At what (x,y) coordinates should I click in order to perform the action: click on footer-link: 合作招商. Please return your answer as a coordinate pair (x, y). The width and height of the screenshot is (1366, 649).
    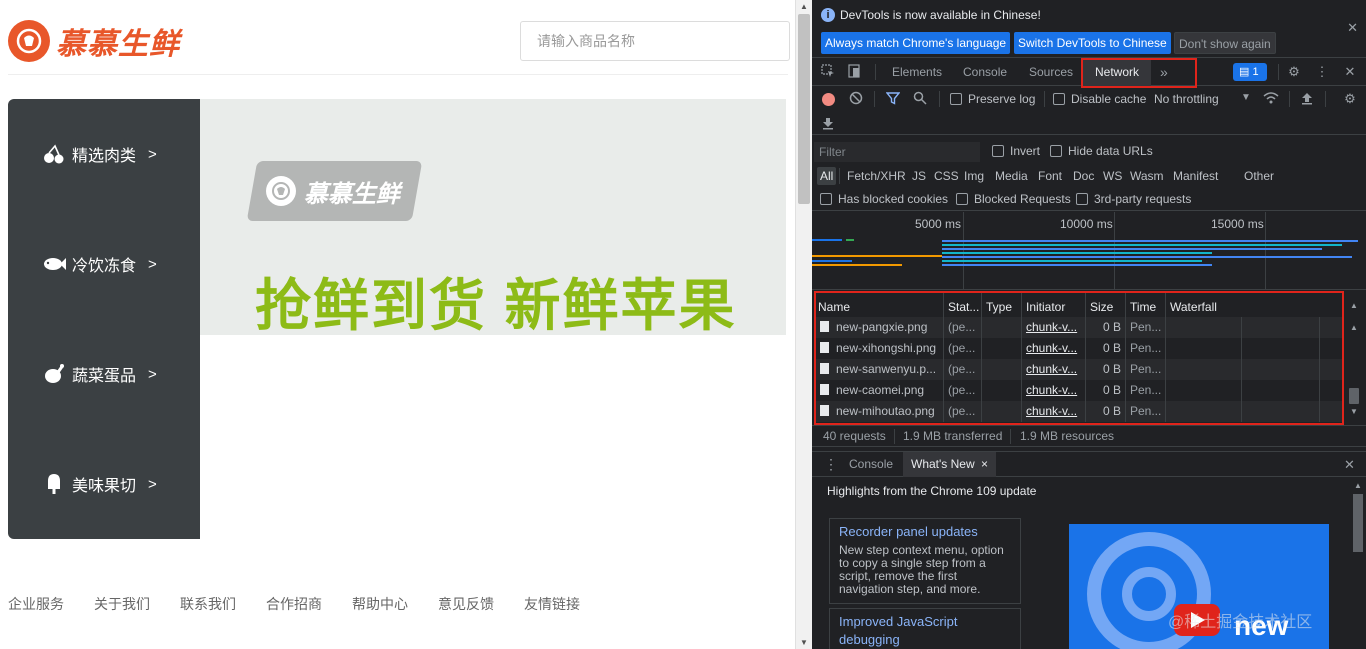
    Looking at the image, I should click on (294, 604).